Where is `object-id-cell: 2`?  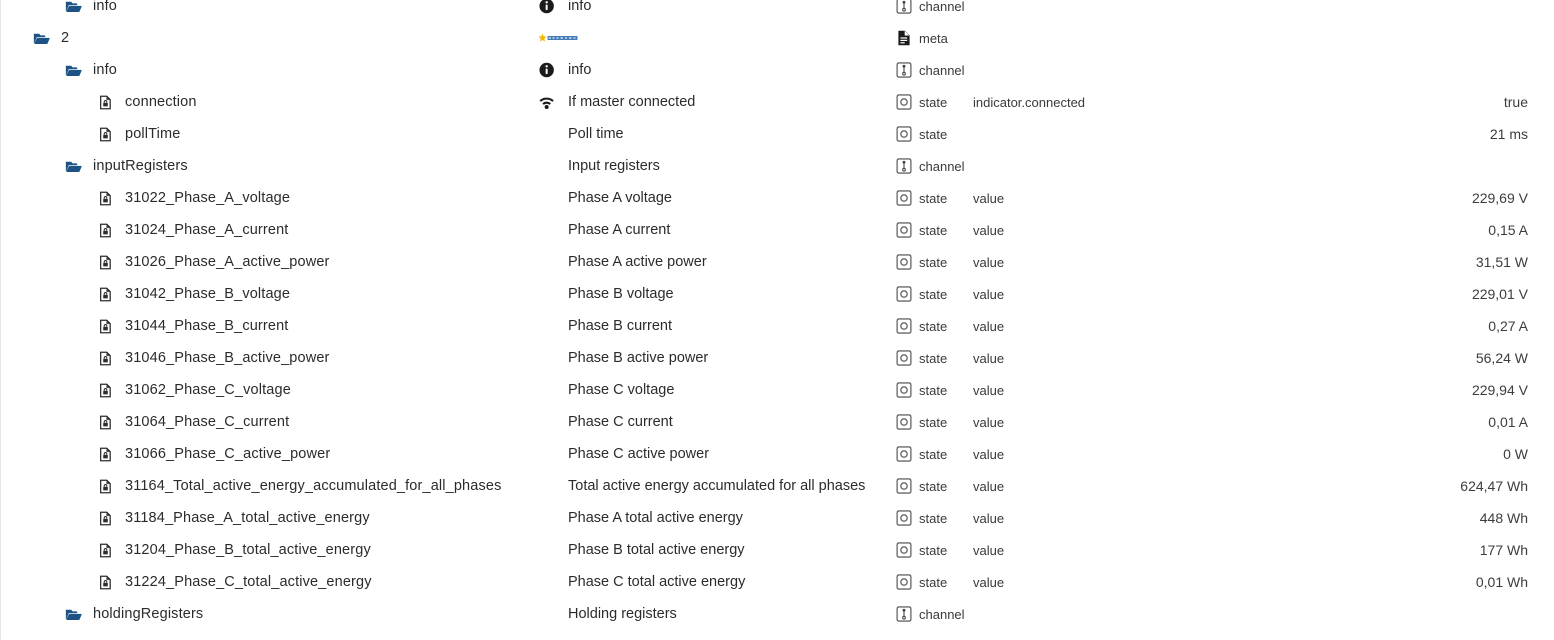 object-id-cell: 2 is located at coordinates (51, 38).